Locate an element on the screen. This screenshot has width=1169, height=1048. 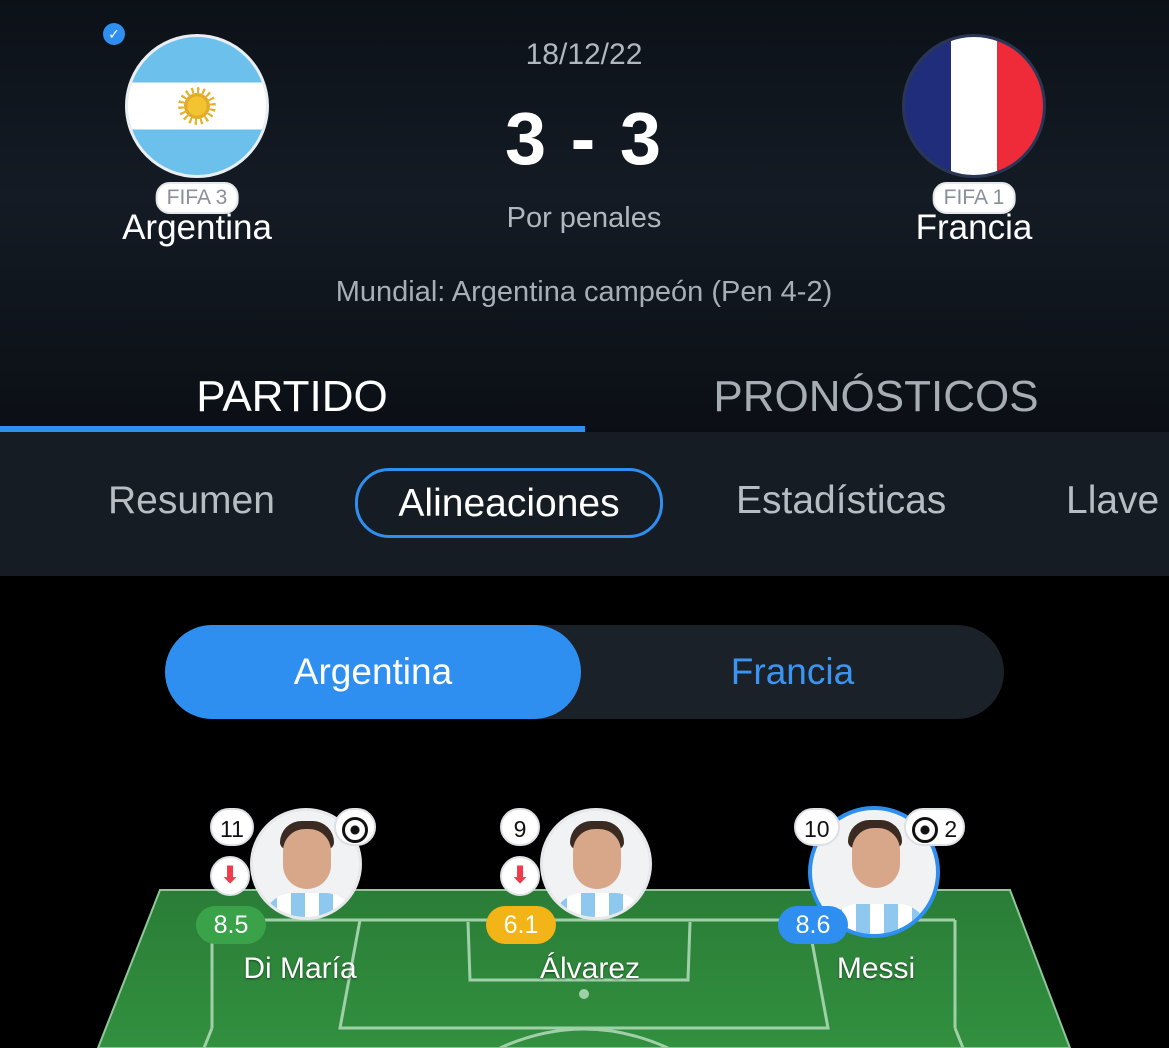
player-card: 11 ⬇ 8.5 Di María is located at coordinates (298, 900).